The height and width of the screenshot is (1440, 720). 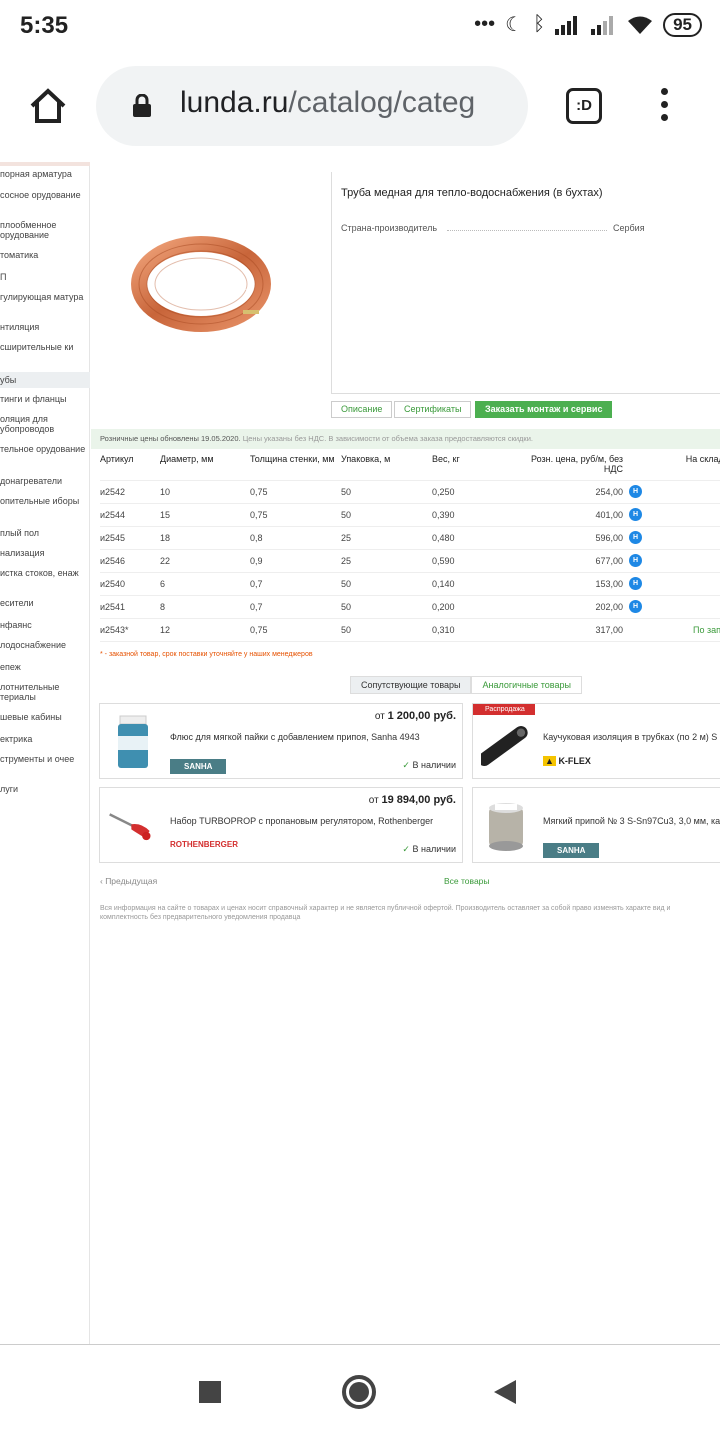 What do you see at coordinates (386, 466) in the screenshot?
I see `col-header-pack: Упаковка, м` at bounding box center [386, 466].